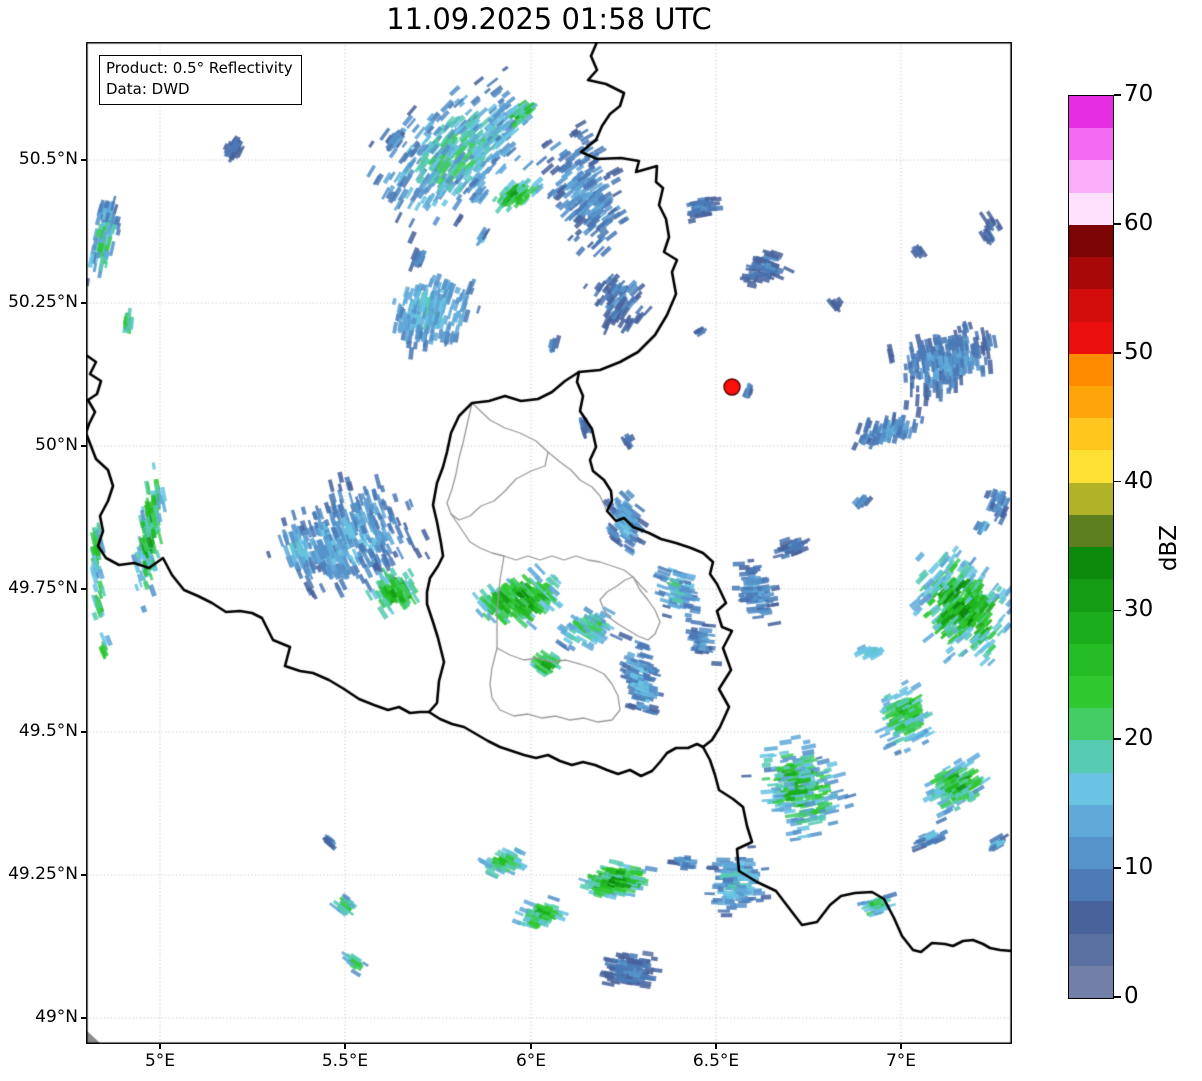 Image resolution: width=1202 pixels, height=1081 pixels. What do you see at coordinates (531, 1061) in the screenshot?
I see `x-axis-tick-label: 6°E` at bounding box center [531, 1061].